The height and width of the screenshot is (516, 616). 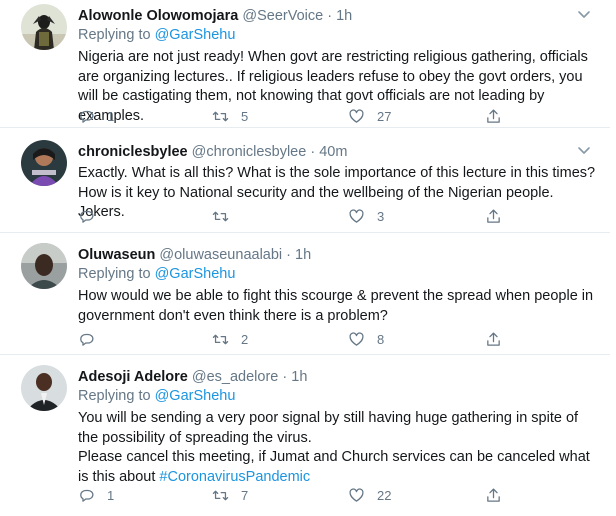 What do you see at coordinates (366, 339) in the screenshot?
I see `like-button: 8` at bounding box center [366, 339].